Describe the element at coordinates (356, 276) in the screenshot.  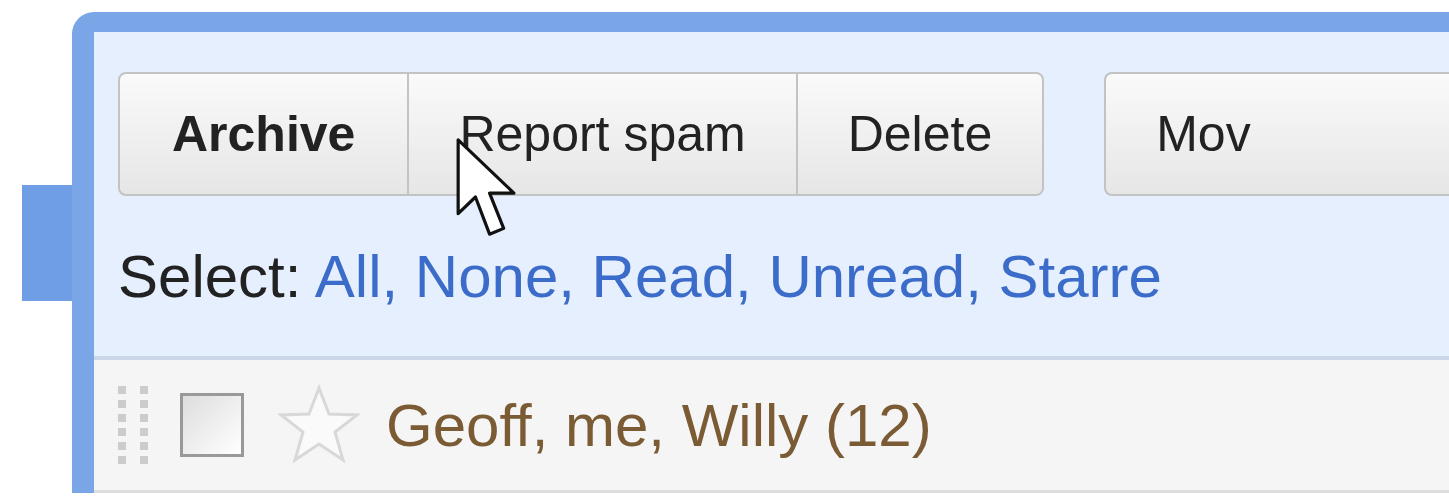
I see `select-link: All,` at that location.